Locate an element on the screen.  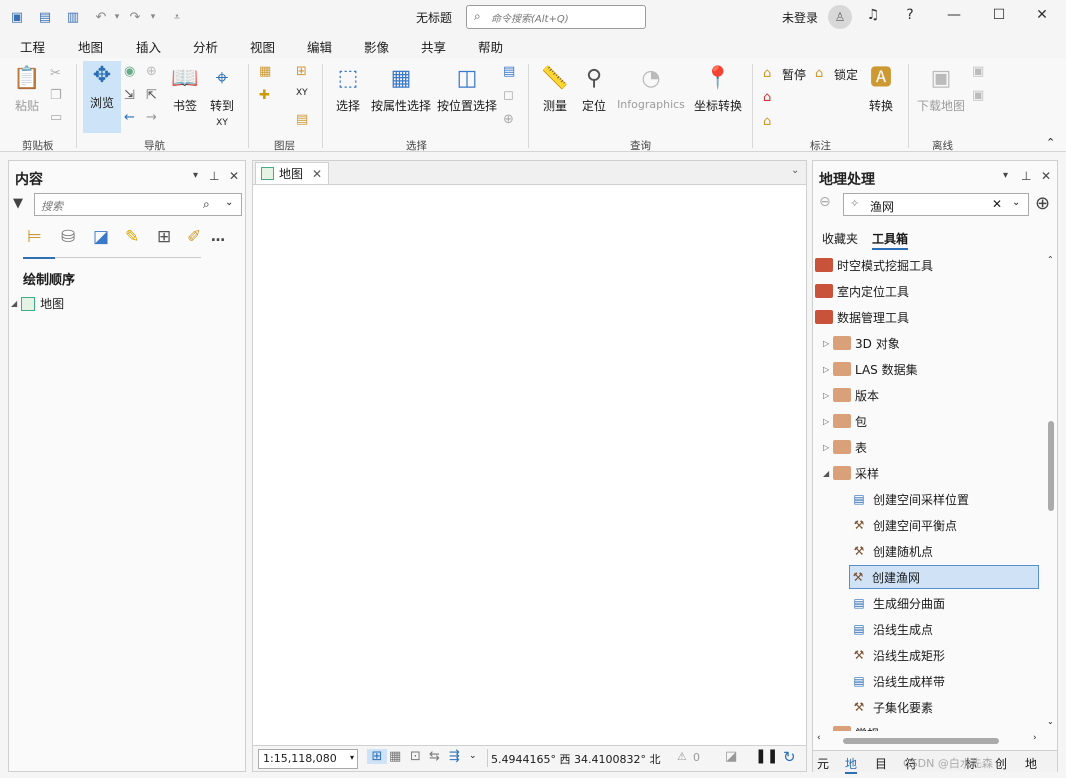
tool-item: ⚒ 创建空间平衡点 is located at coordinates (904, 525).